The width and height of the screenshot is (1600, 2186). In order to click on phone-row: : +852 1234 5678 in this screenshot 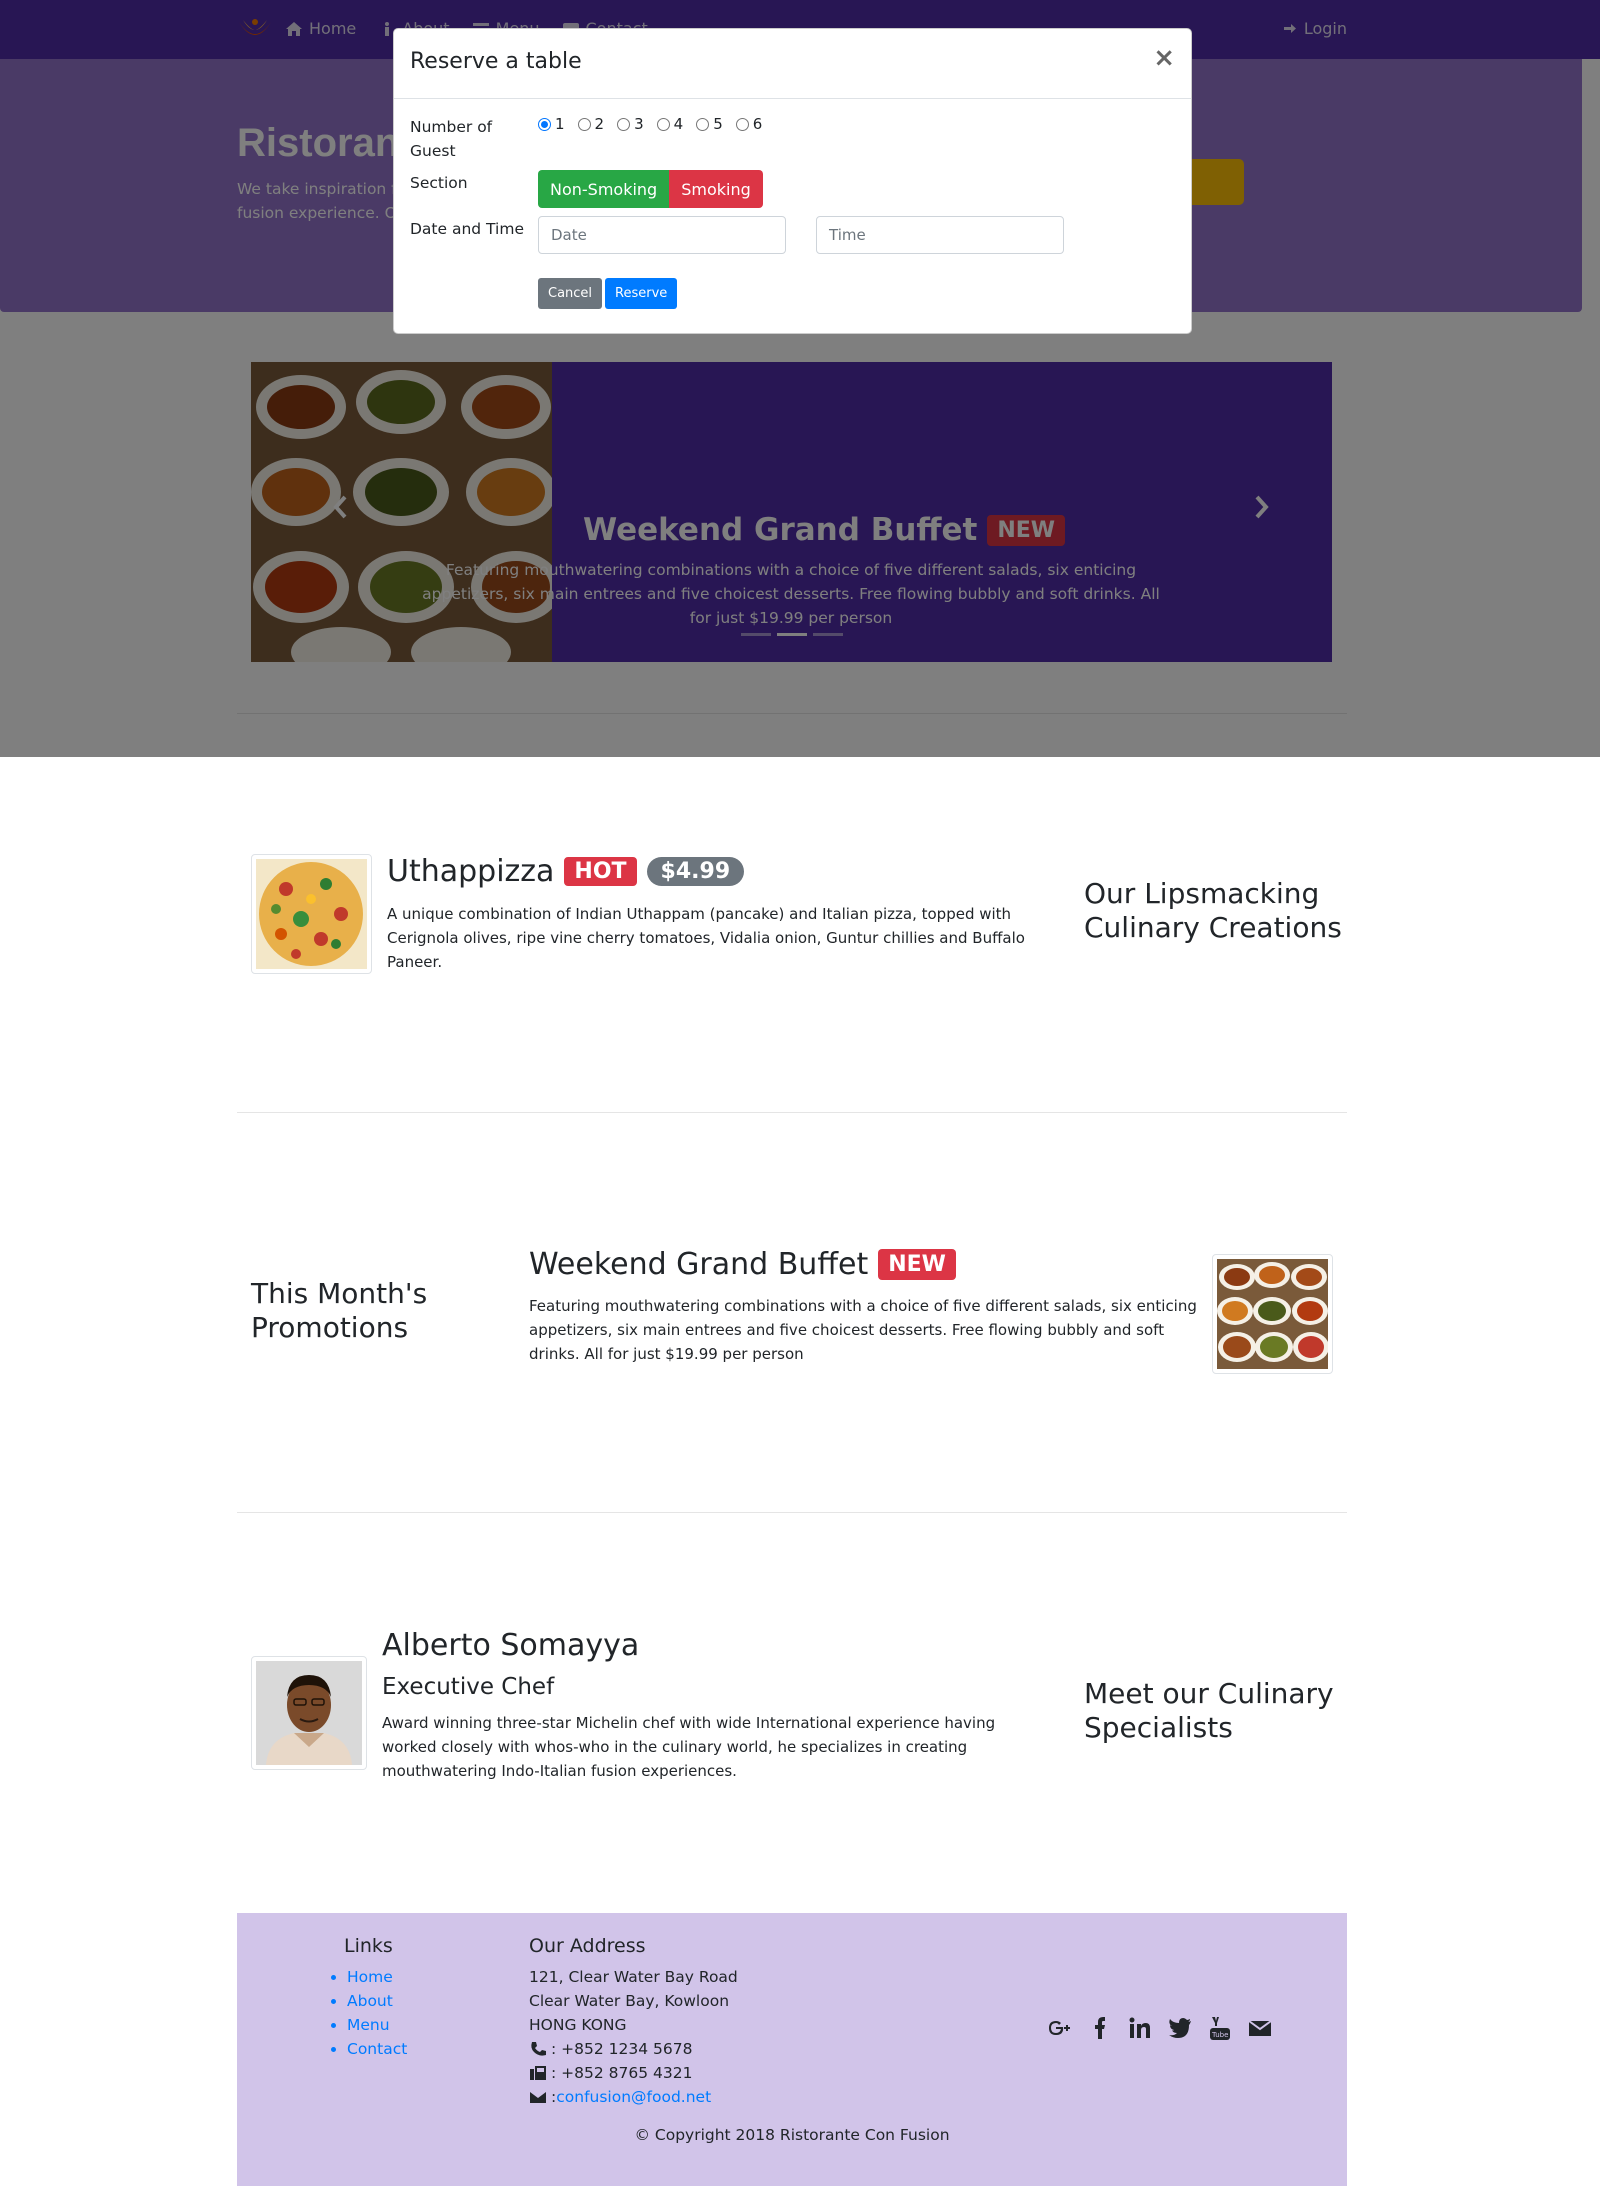, I will do `click(633, 2049)`.